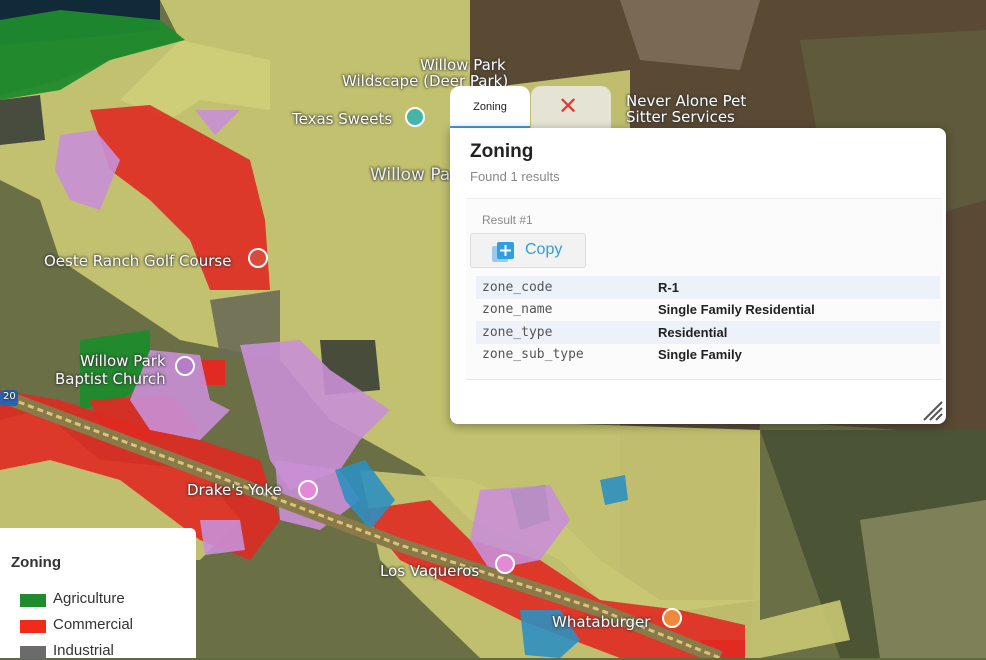  I want to click on legend-label: Industrial, so click(83, 650).